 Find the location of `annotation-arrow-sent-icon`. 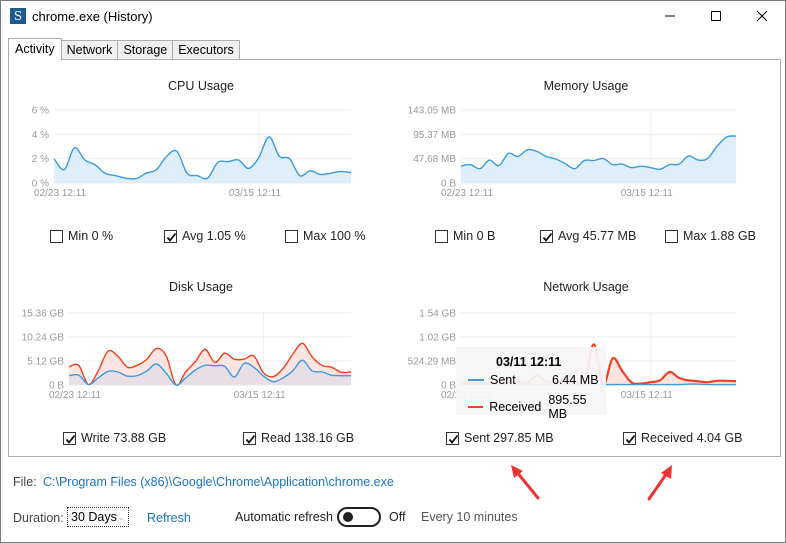

annotation-arrow-sent-icon is located at coordinates (525, 482).